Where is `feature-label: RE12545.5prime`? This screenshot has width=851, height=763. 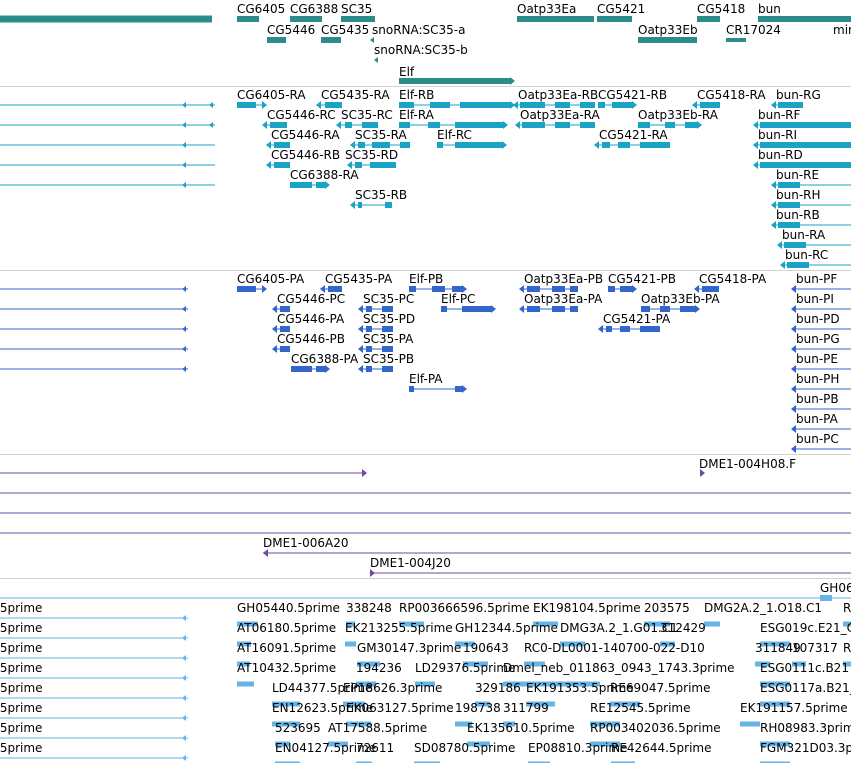
feature-label: RE12545.5prime is located at coordinates (640, 708).